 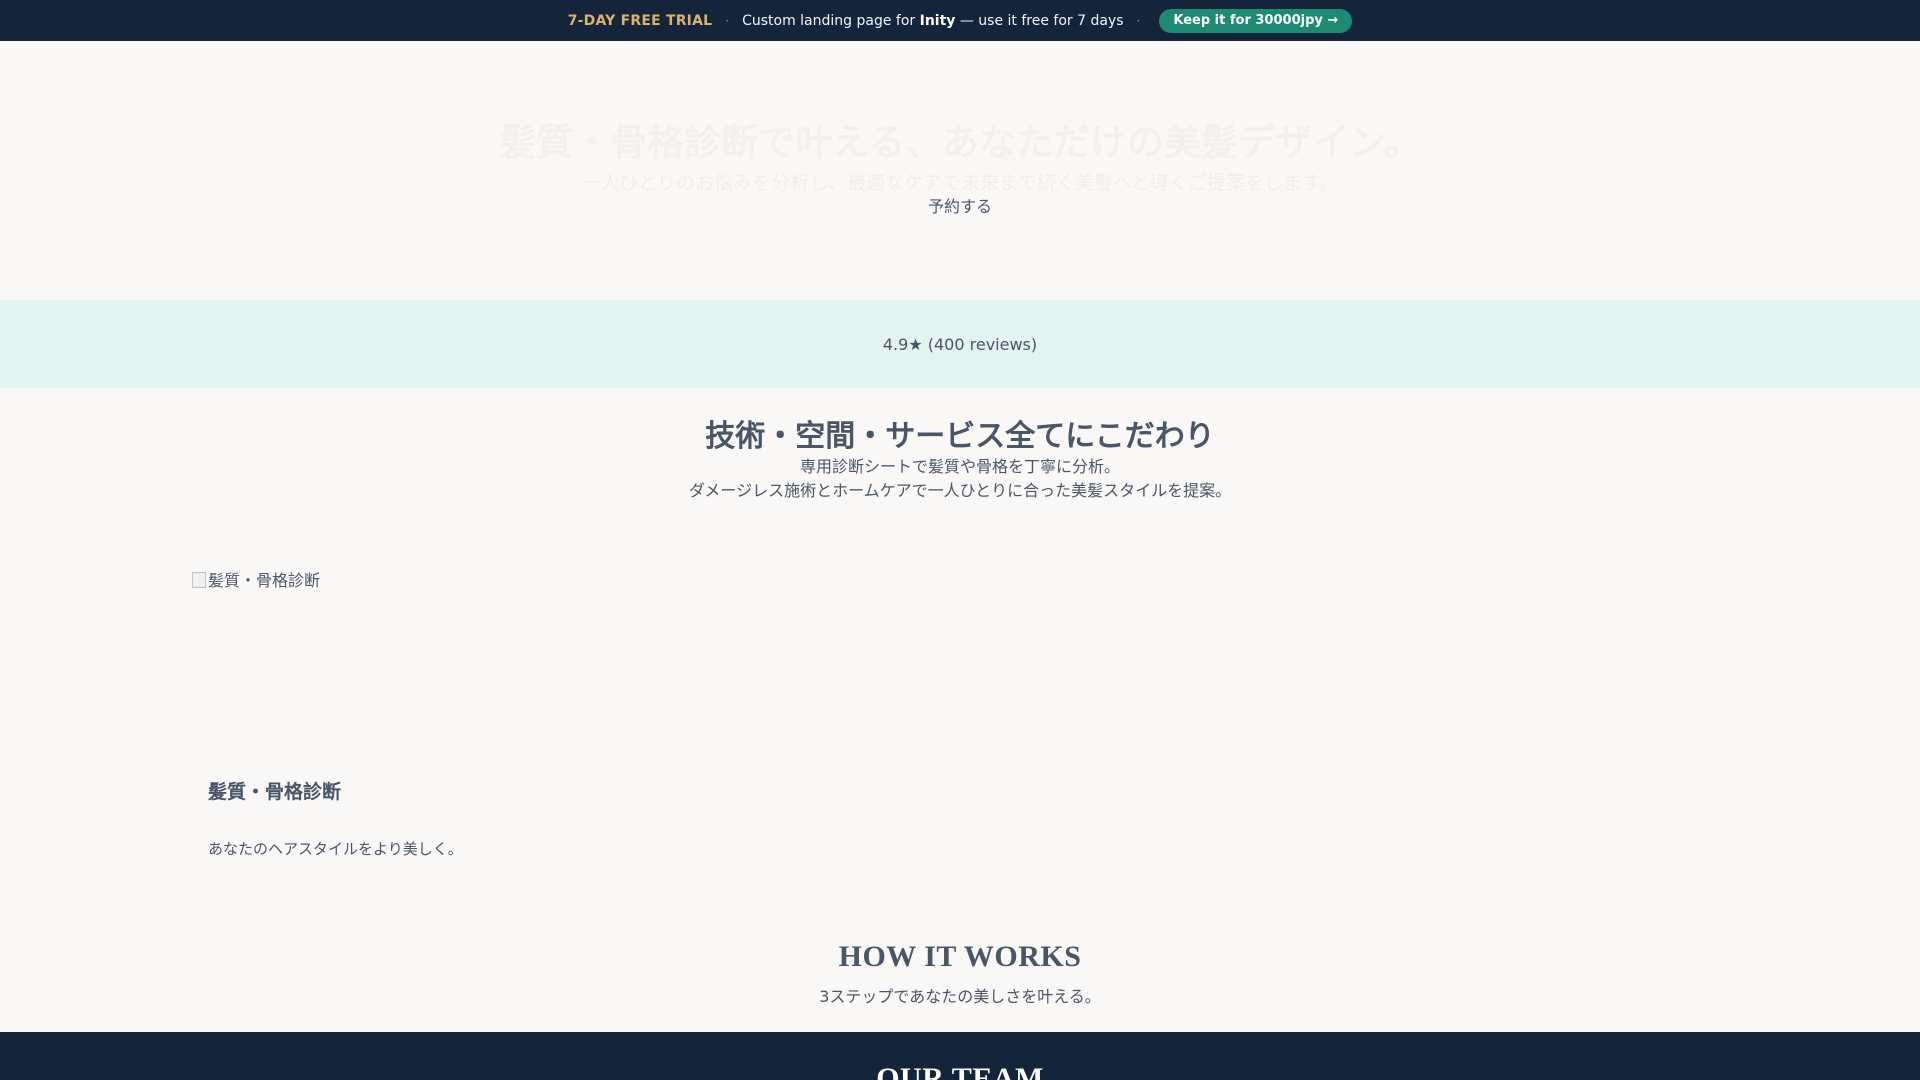 I want to click on team-section: OUR TEAM, so click(x=960, y=1056).